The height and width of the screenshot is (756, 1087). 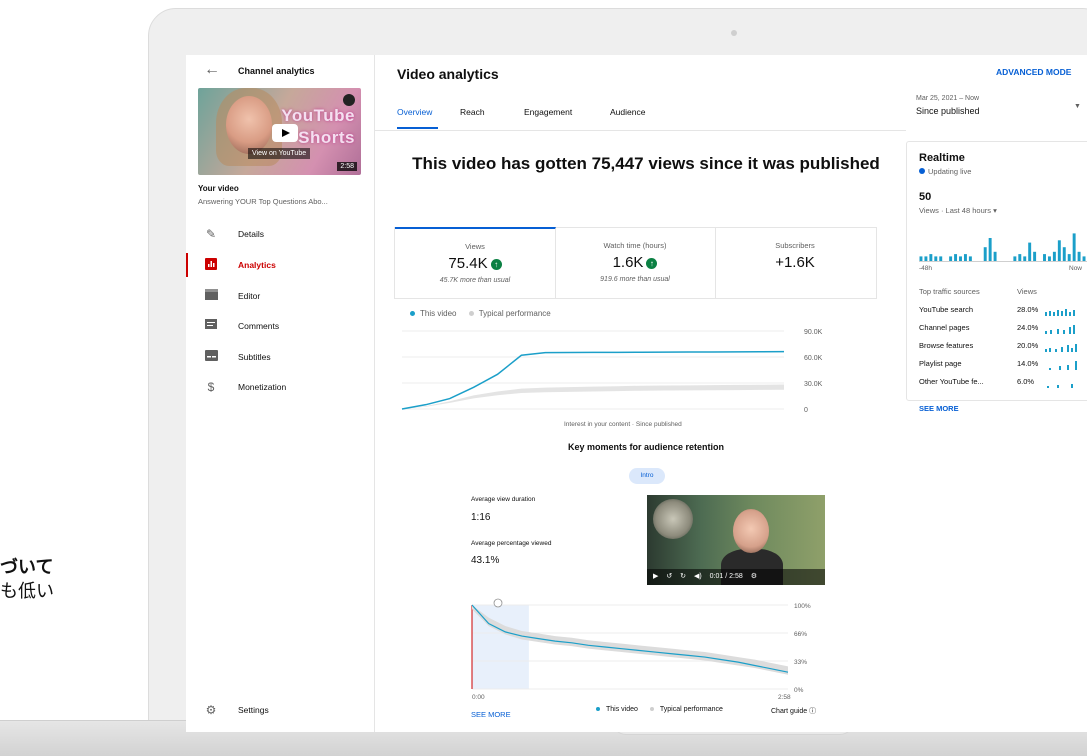 I want to click on sidebar-item-editor: Editor, so click(x=280, y=296).